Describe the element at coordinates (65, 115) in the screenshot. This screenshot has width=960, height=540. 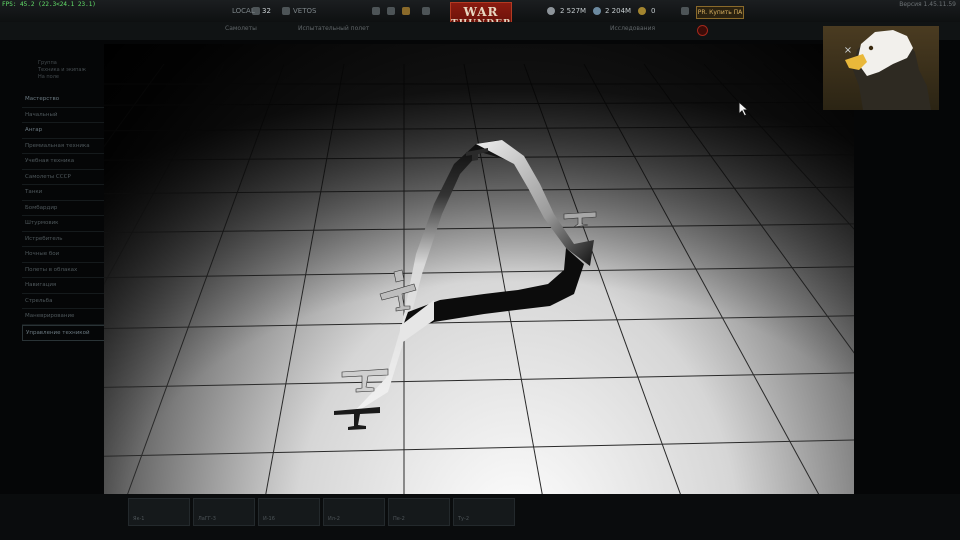
I see `list-item: Начальный` at that location.